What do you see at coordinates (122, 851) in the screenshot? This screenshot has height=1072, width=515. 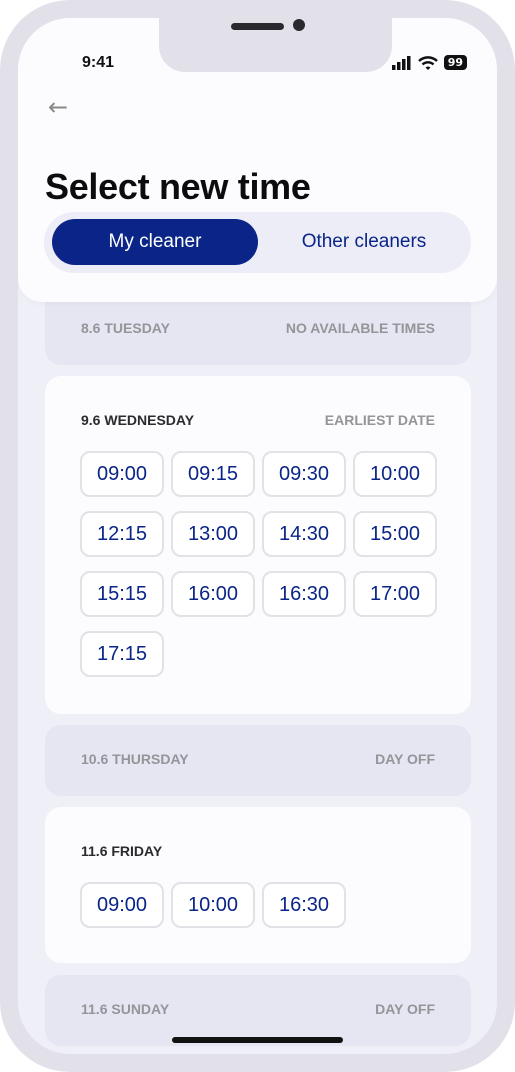 I see `day-date: 11.6 FRIDAY` at bounding box center [122, 851].